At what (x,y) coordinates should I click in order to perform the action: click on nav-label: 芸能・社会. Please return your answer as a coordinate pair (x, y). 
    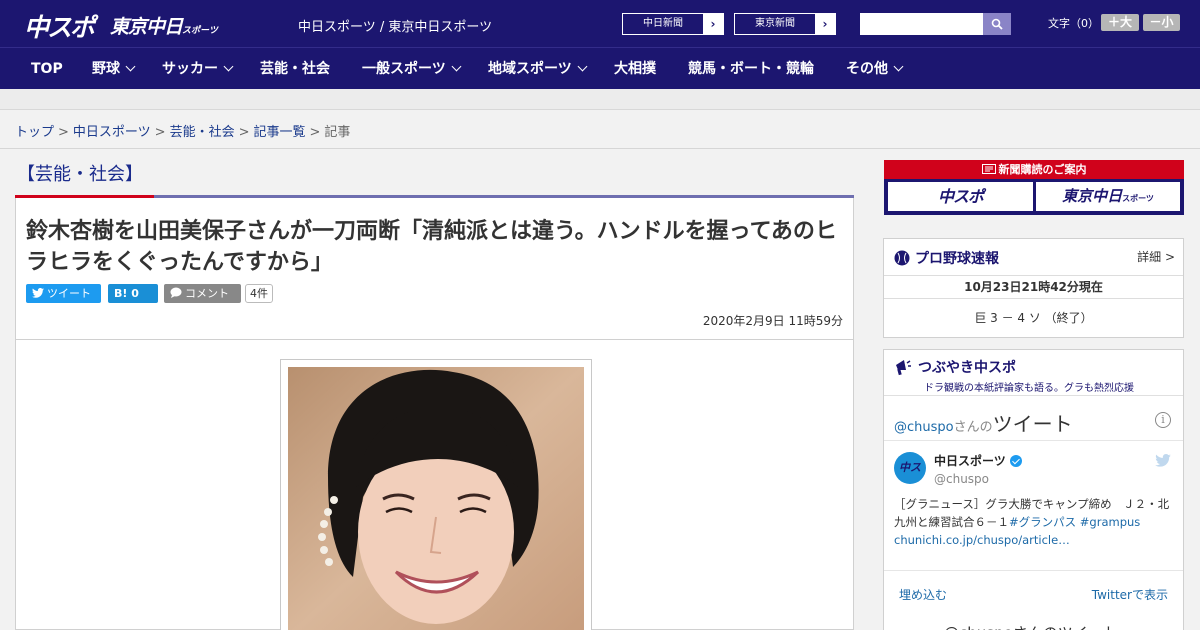
    Looking at the image, I should click on (295, 69).